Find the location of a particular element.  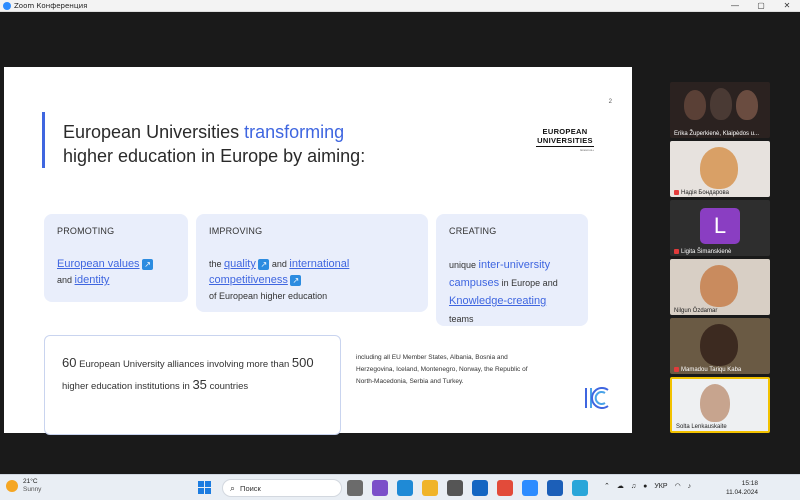

participant-name: Надія Бондарова is located at coordinates (705, 193).